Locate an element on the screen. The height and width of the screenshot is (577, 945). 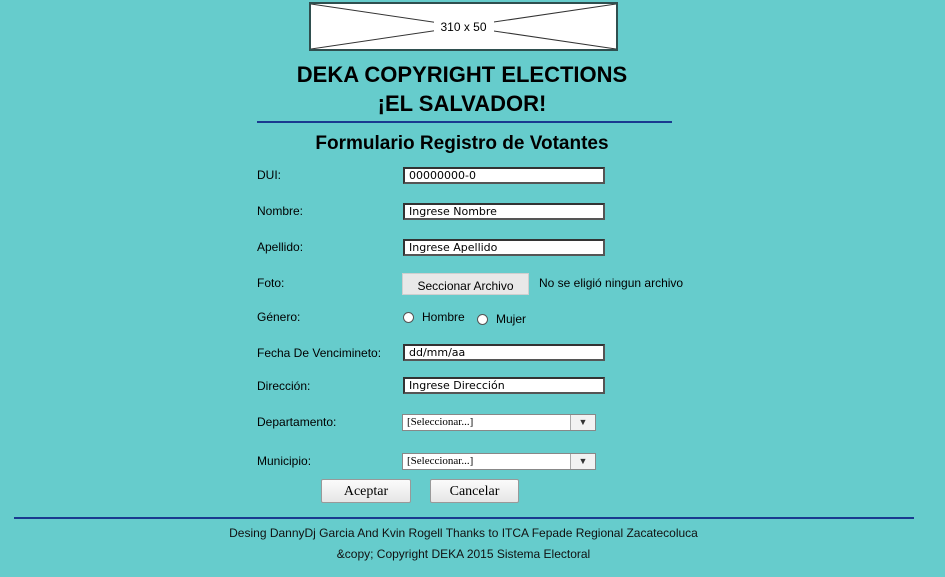
nombre-field: Ingrese Nombre is located at coordinates (504, 211).